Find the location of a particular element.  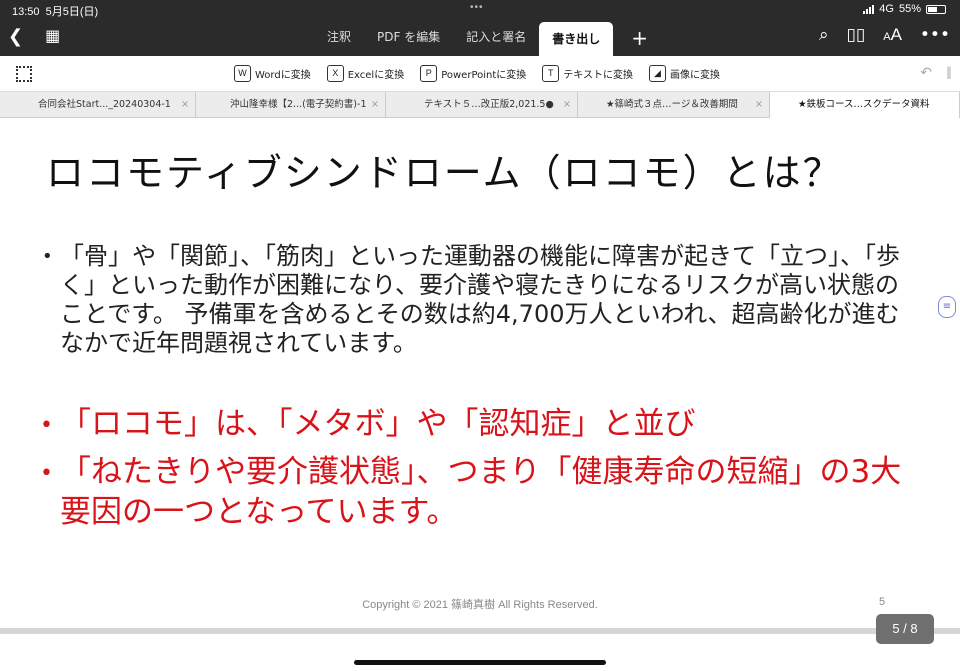

slide-page-number: 5 is located at coordinates (882, 602).